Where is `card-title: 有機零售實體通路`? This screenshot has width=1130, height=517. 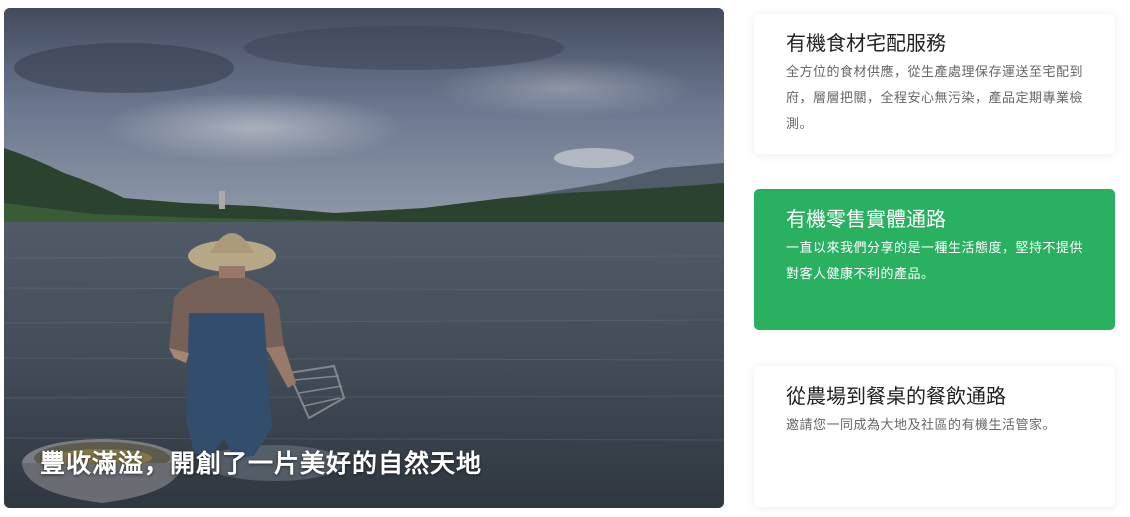
card-title: 有機零售實體通路 is located at coordinates (866, 219).